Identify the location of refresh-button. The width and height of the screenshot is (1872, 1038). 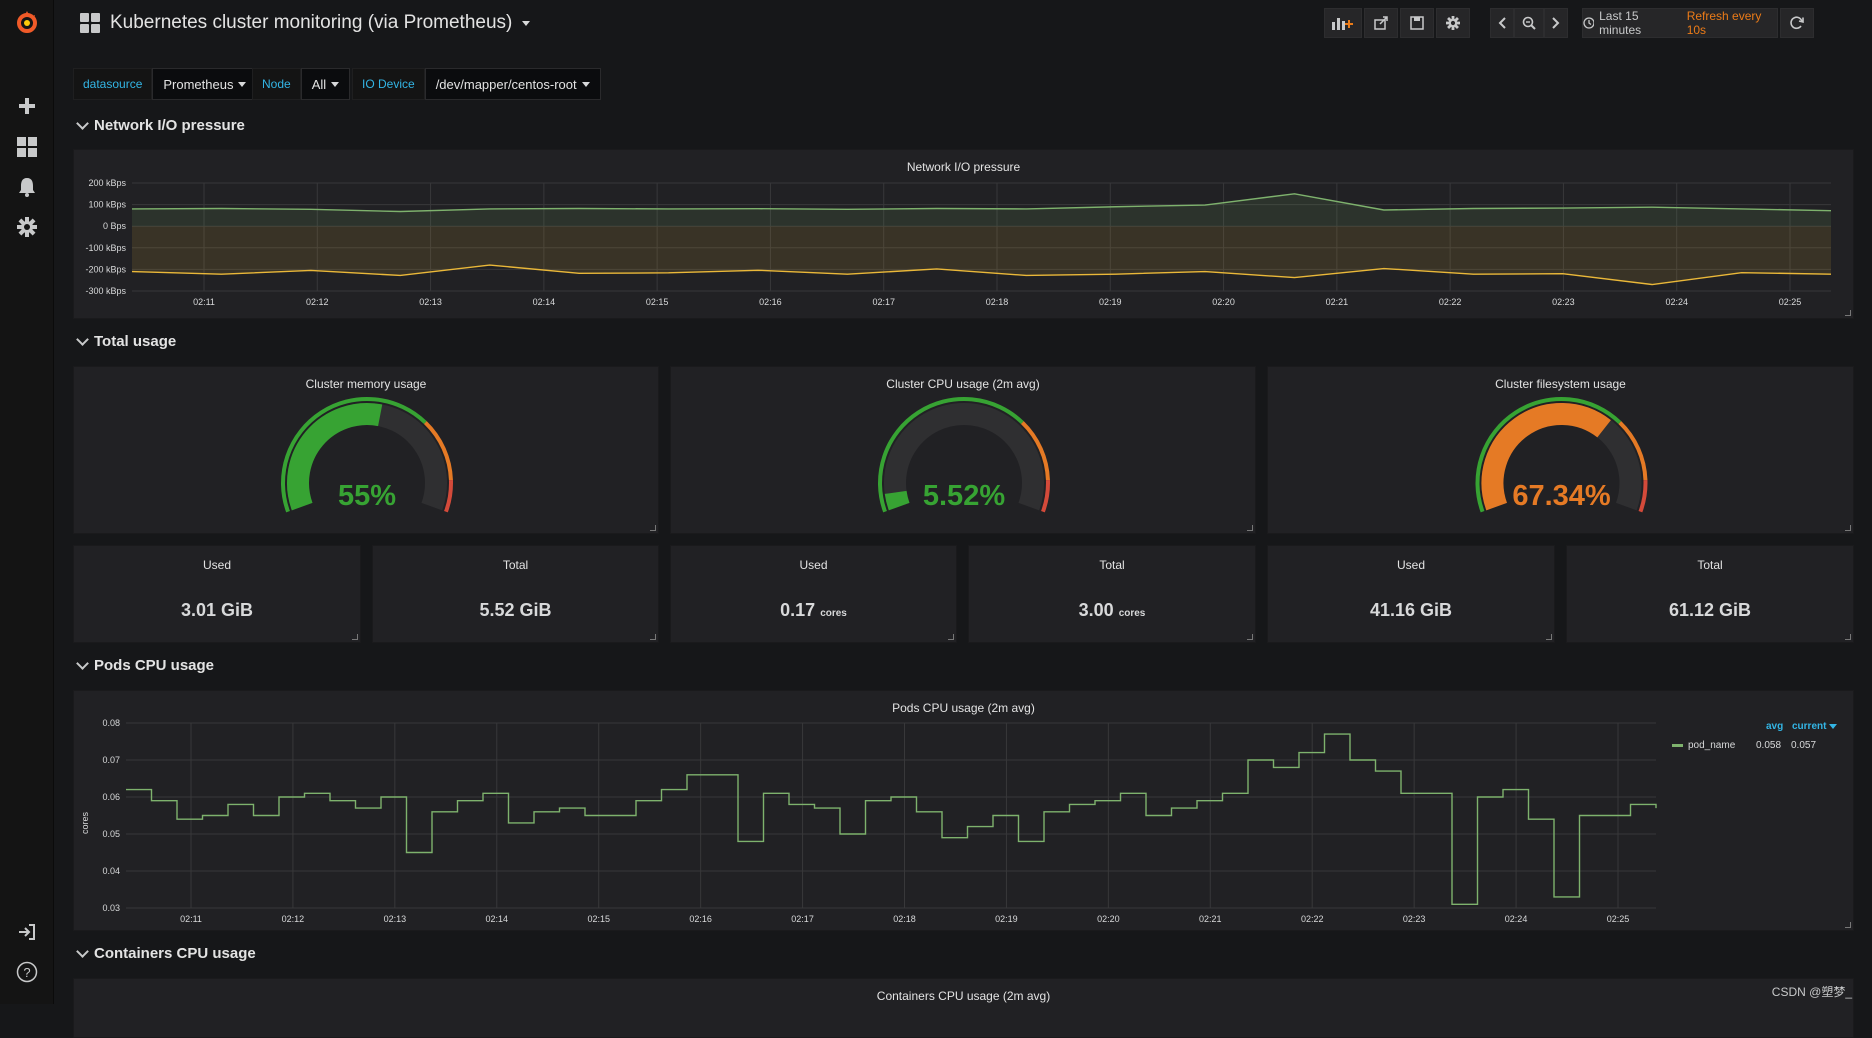
(1797, 23).